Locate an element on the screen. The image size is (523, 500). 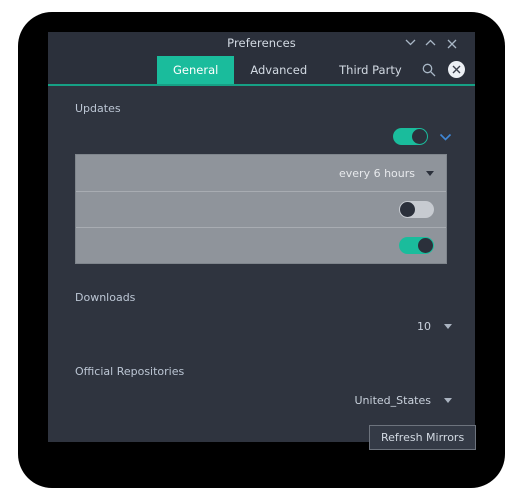
close-circle-button is located at coordinates (456, 69).